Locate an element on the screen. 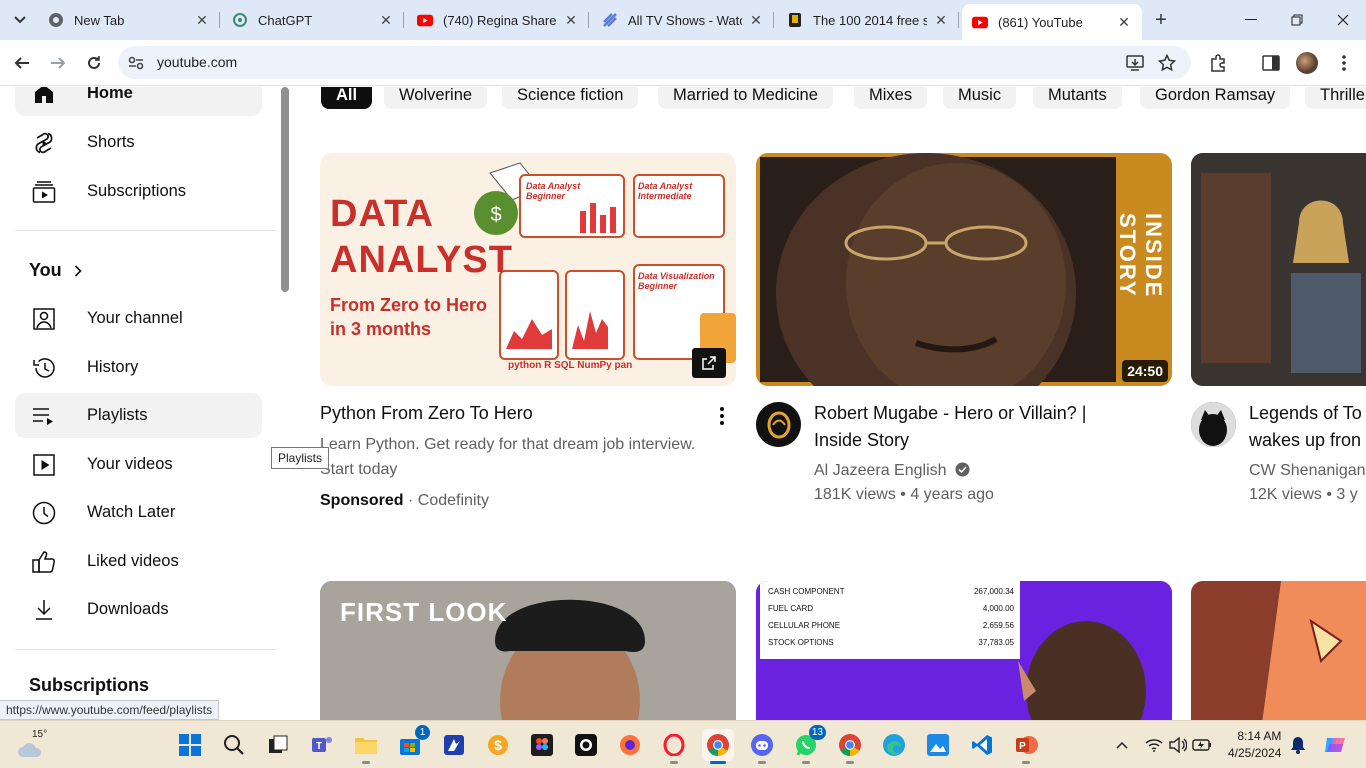  url-text: youtube.com is located at coordinates (197, 62).